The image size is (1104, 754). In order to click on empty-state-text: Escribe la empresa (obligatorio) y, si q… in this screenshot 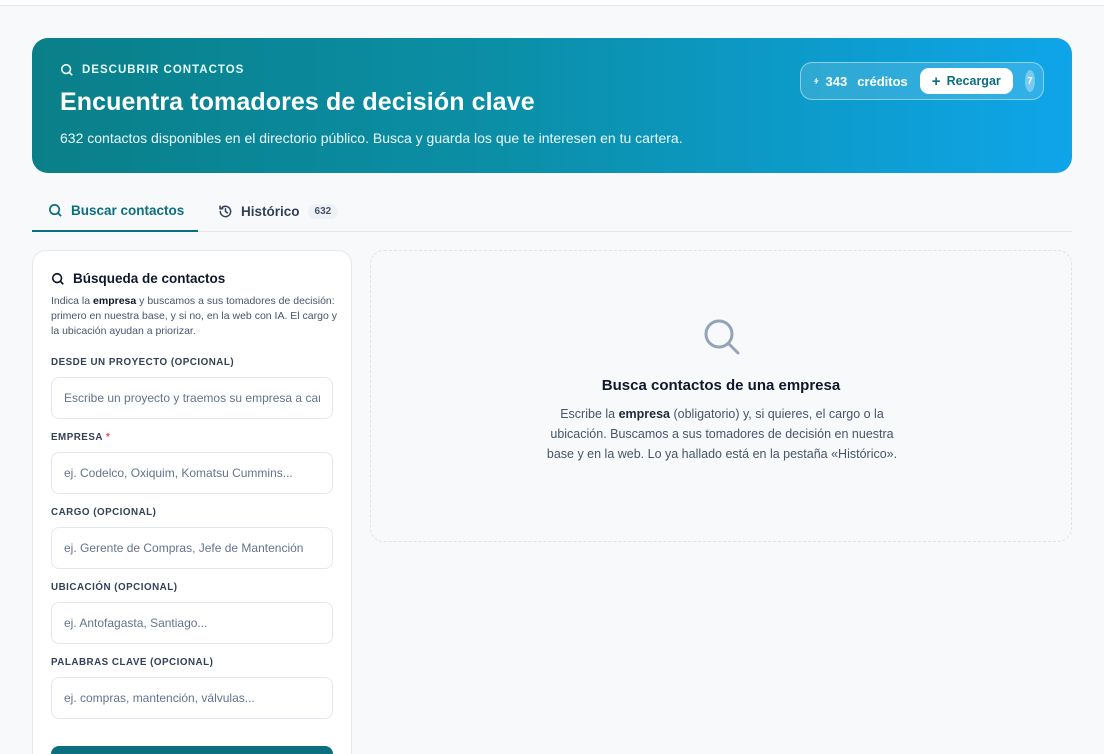, I will do `click(722, 434)`.